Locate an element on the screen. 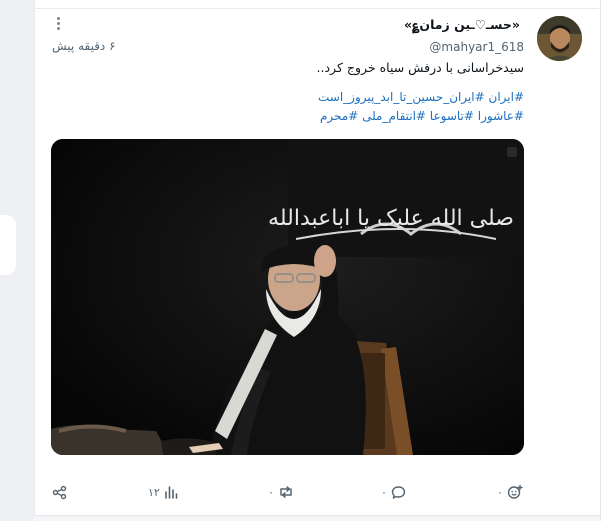 The width and height of the screenshot is (610, 521). reaction-button: ۰ is located at coordinates (510, 492).